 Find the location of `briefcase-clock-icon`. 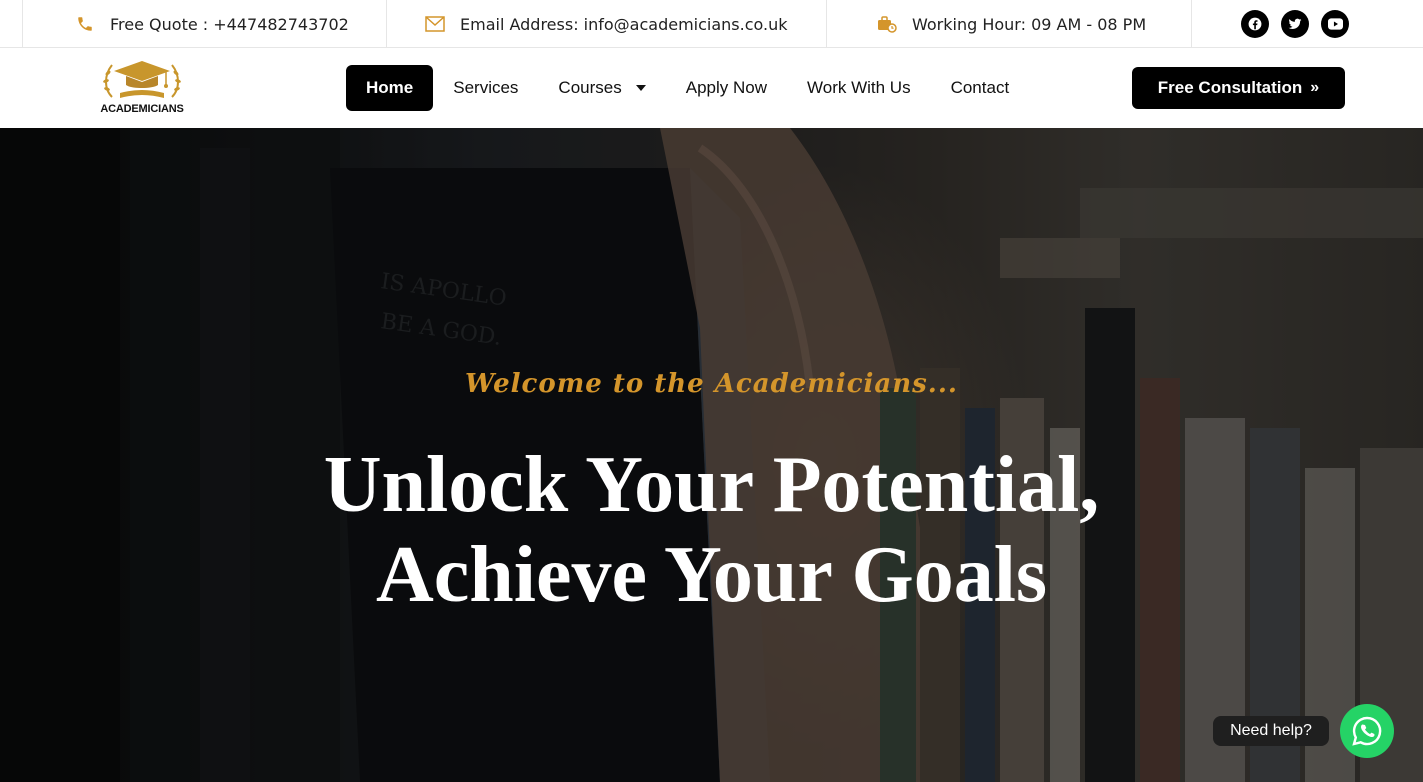

briefcase-clock-icon is located at coordinates (887, 24).